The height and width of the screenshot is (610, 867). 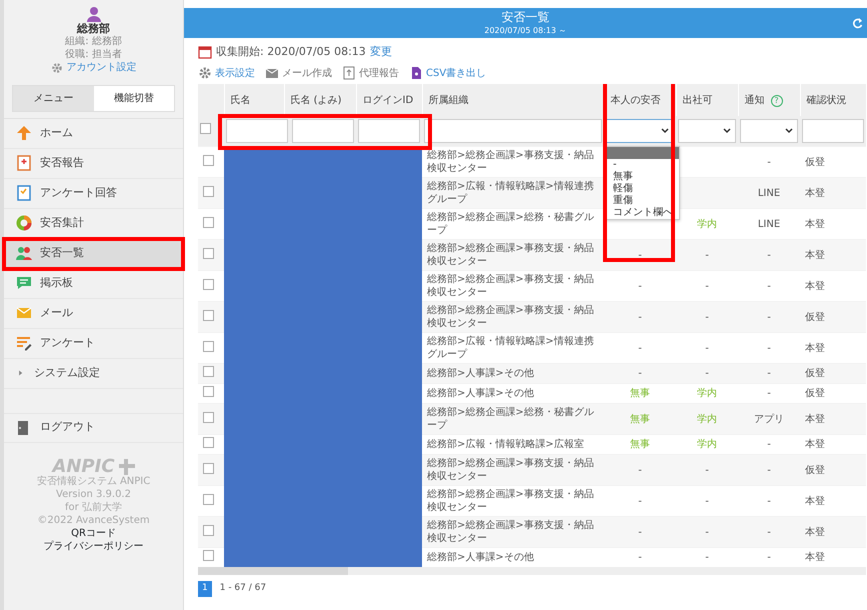 I want to click on gear-icon, so click(x=205, y=73).